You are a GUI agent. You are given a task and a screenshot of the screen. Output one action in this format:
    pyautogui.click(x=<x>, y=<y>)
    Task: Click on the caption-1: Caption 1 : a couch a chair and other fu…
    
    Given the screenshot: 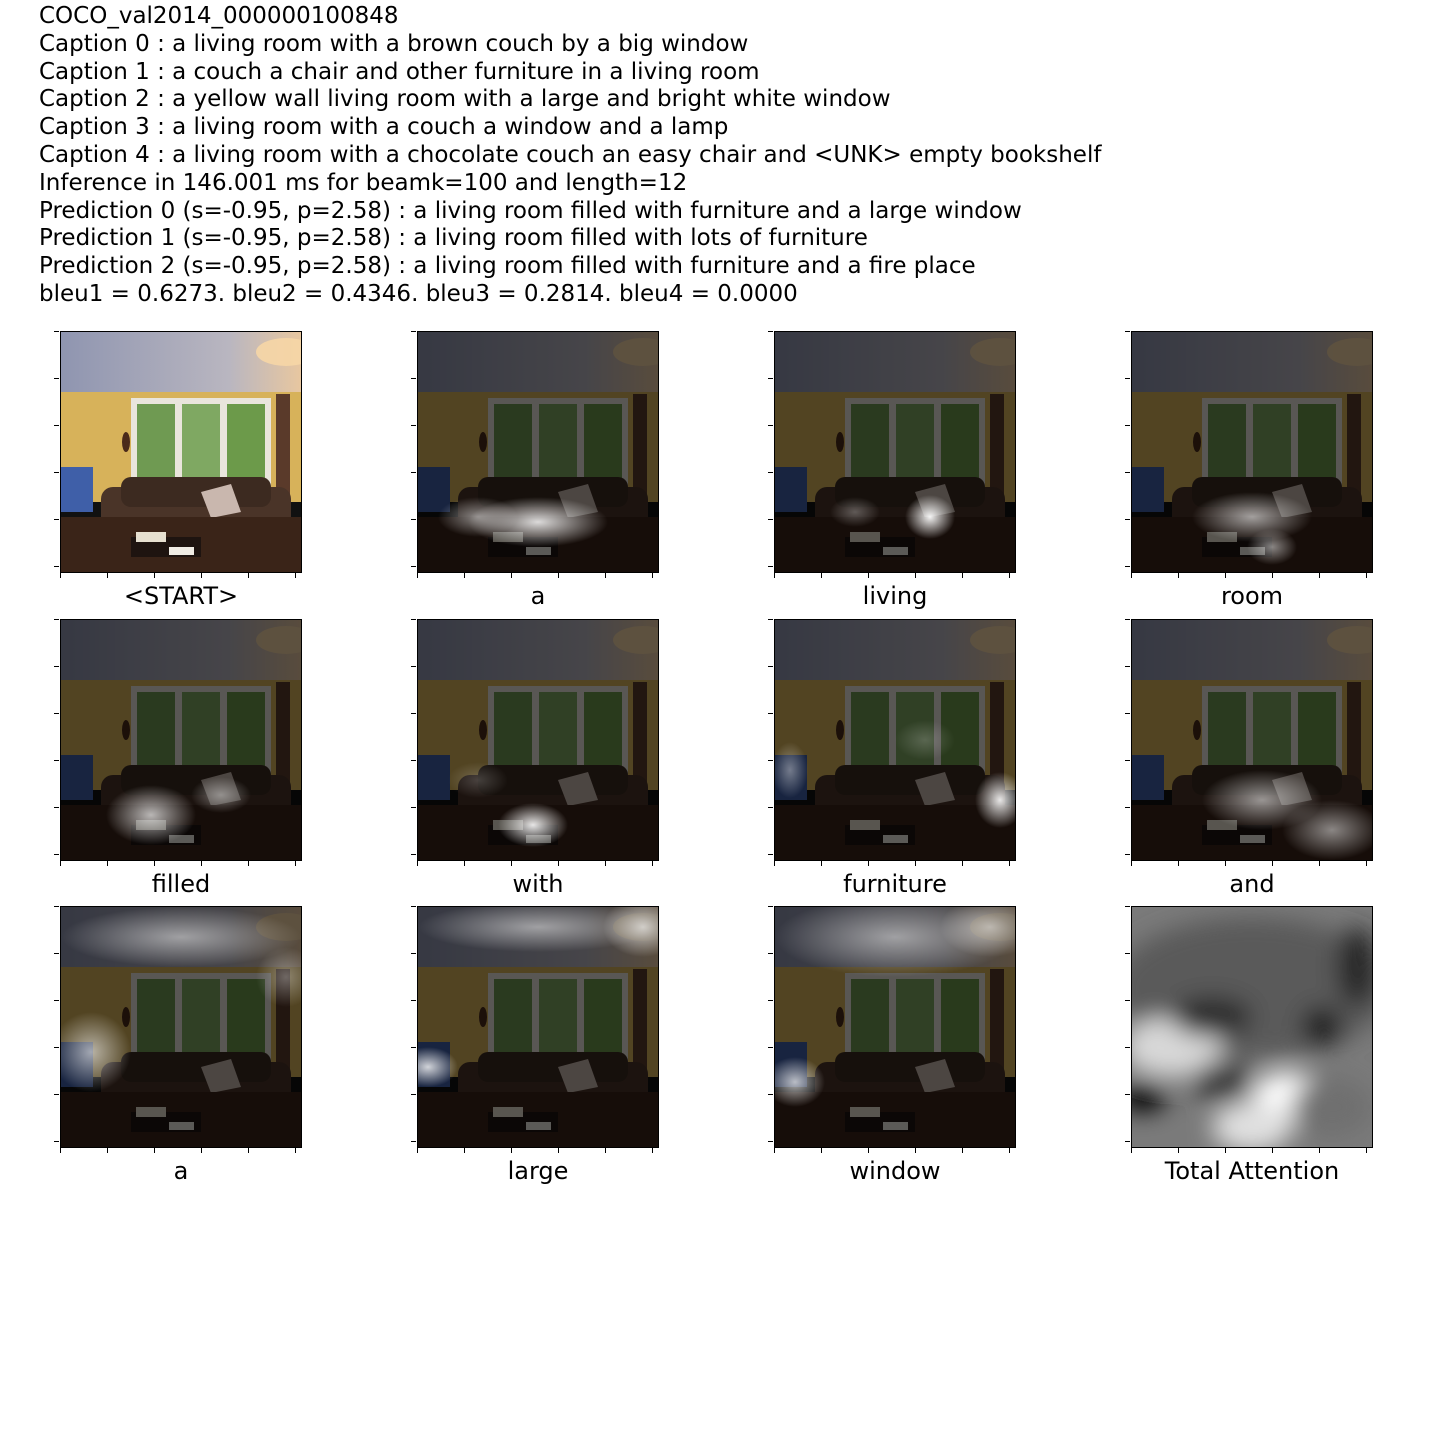 What is the action you would take?
    pyautogui.click(x=399, y=71)
    